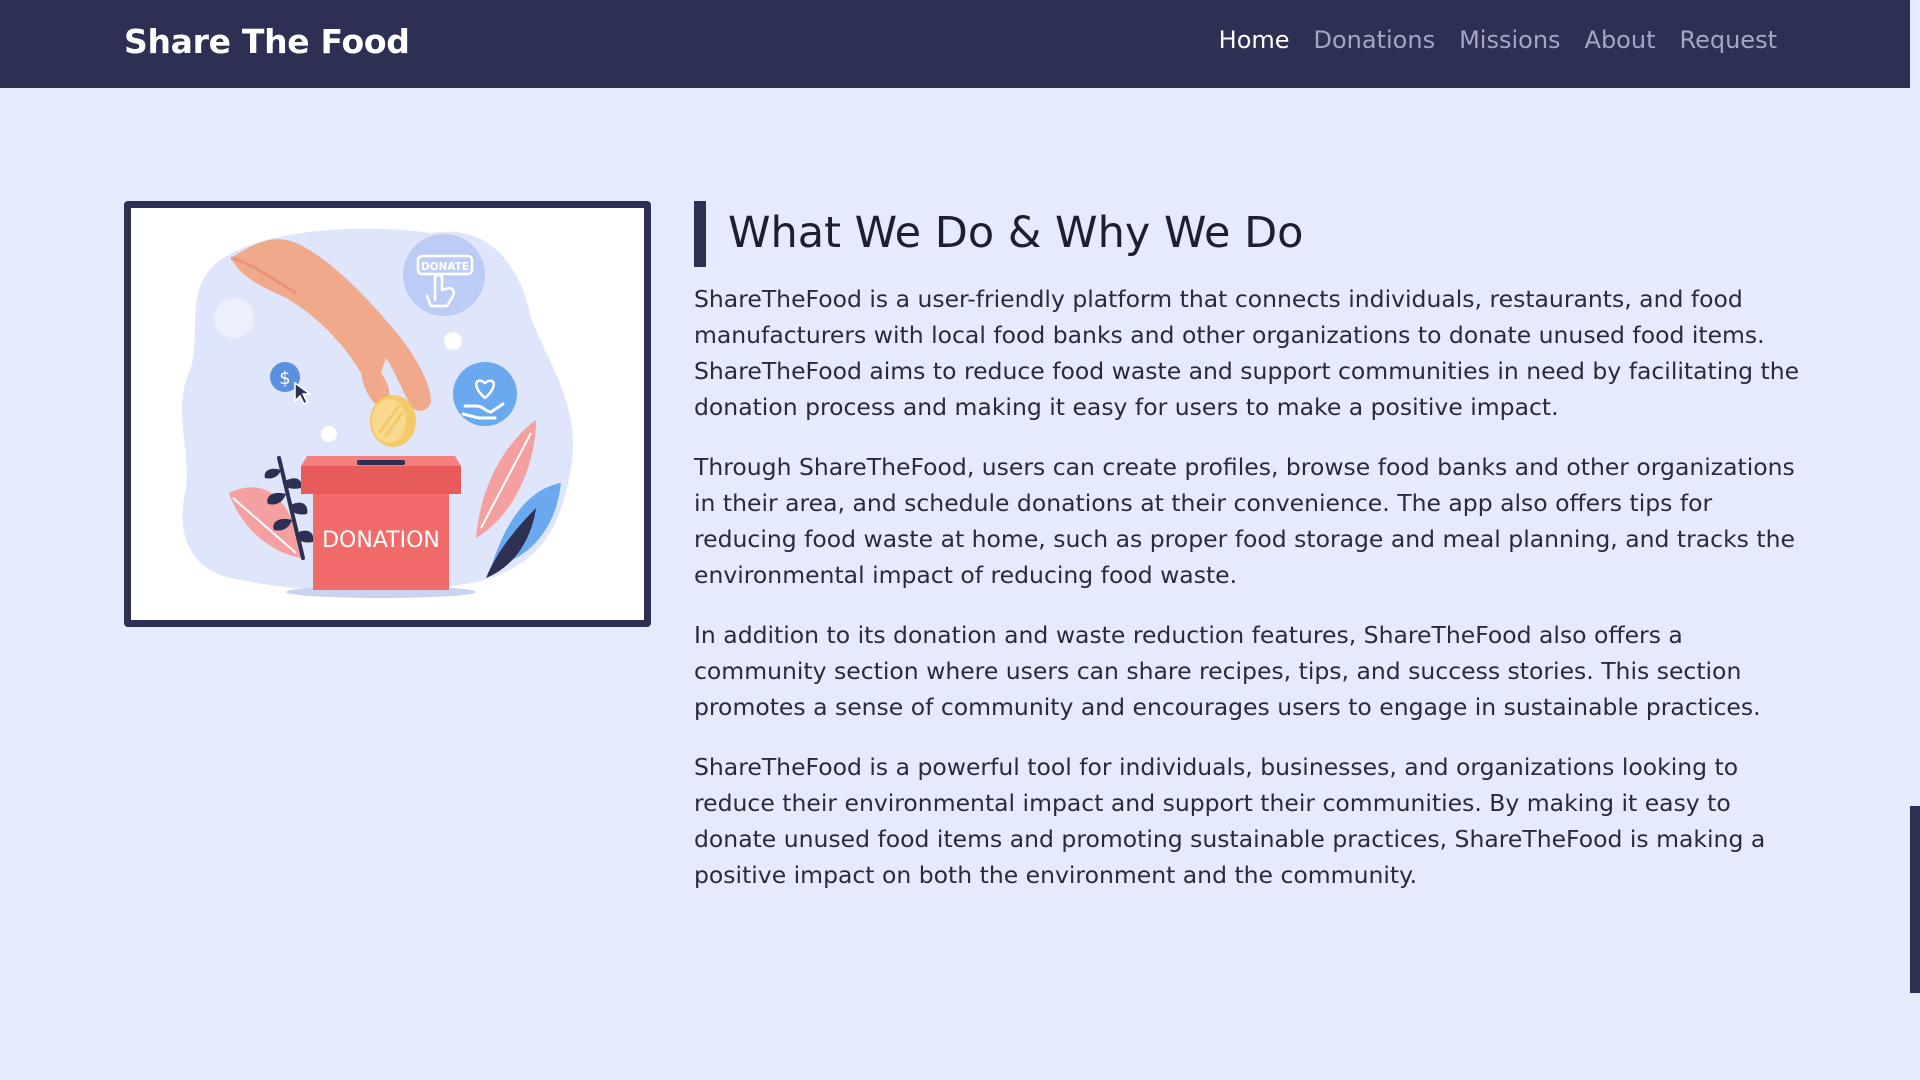  I want to click on donation-box-label: DONATION, so click(381, 540).